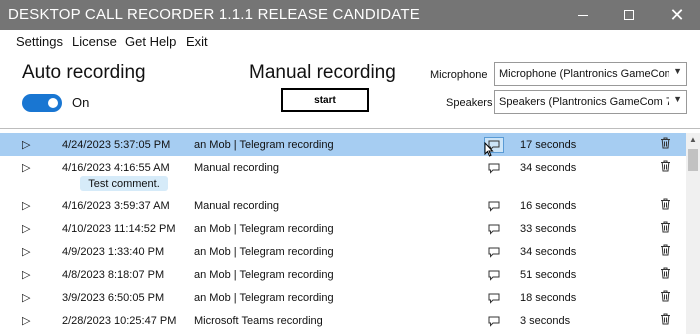  Describe the element at coordinates (116, 145) in the screenshot. I see `recording-date: 4/24/2023 5:37:05 PM` at that location.